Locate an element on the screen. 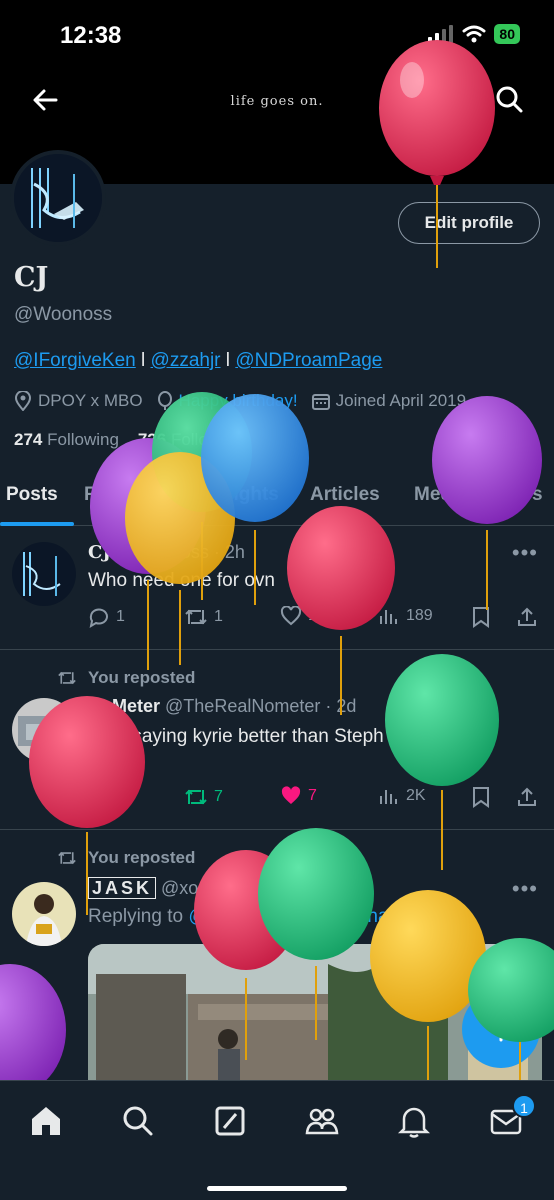 The width and height of the screenshot is (554, 1200). views-button: 189 is located at coordinates (405, 616).